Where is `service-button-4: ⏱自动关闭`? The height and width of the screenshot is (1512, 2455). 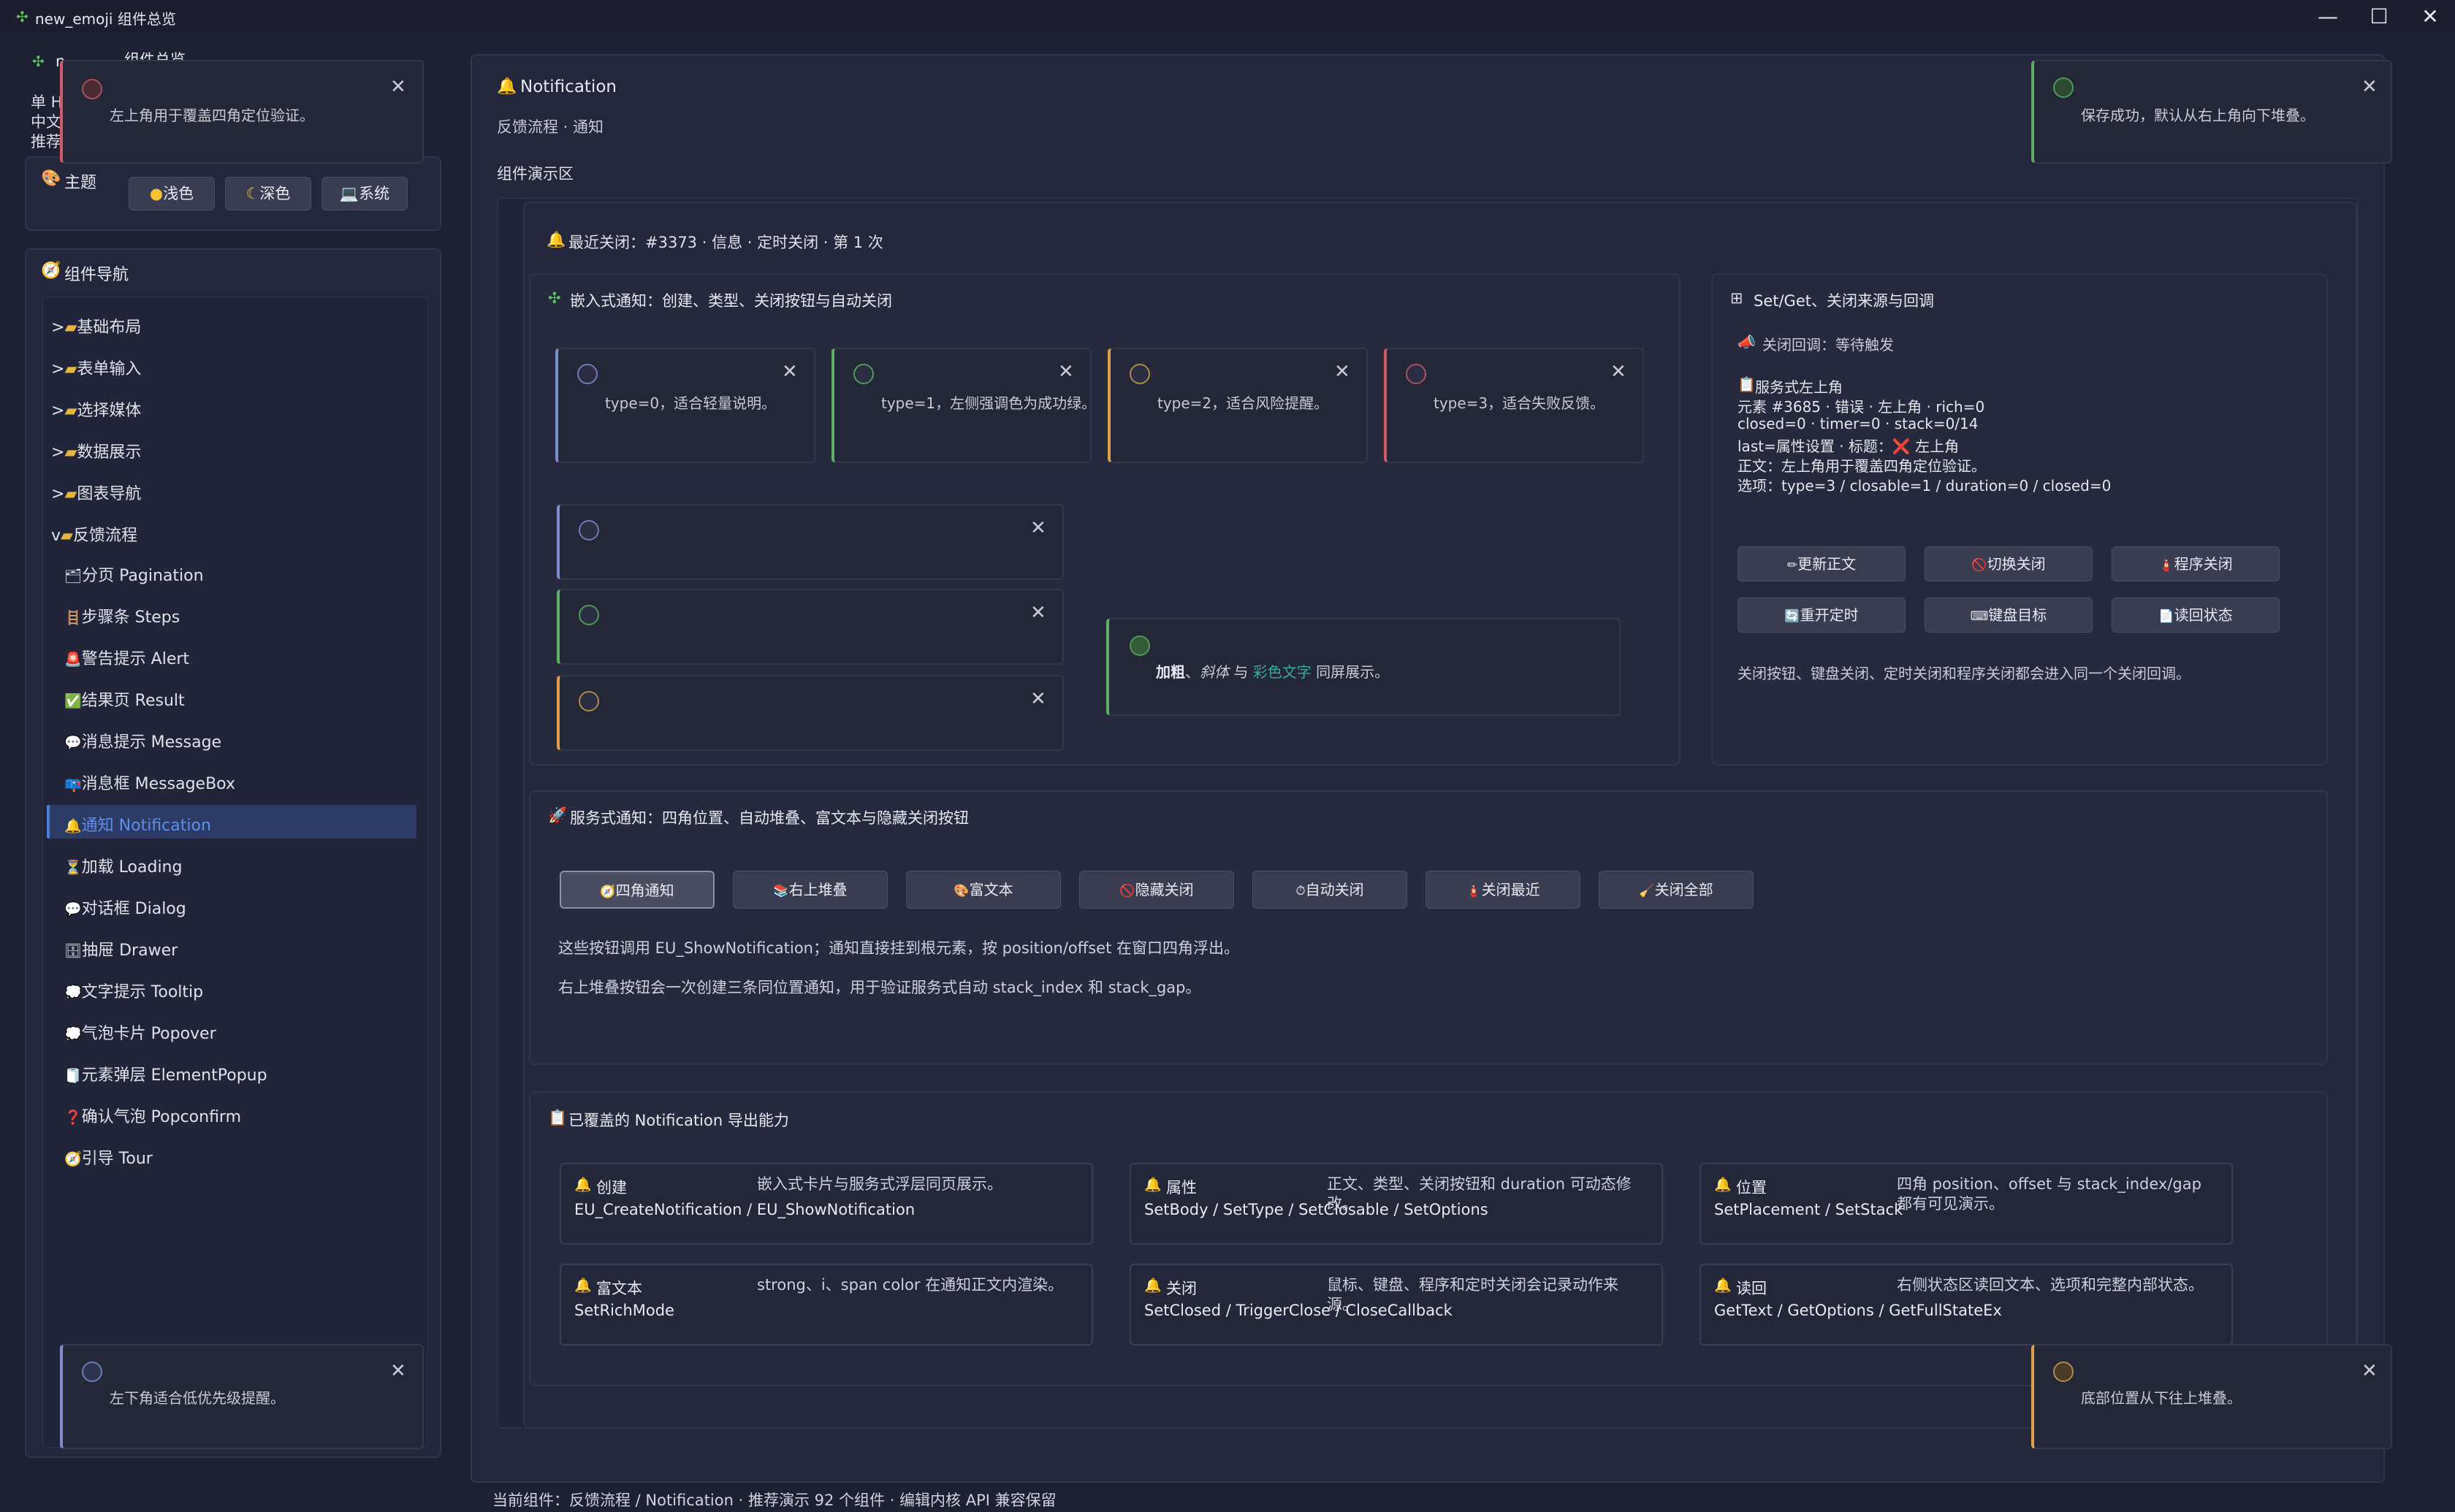
service-button-4: ⏱自动关闭 is located at coordinates (1329, 890).